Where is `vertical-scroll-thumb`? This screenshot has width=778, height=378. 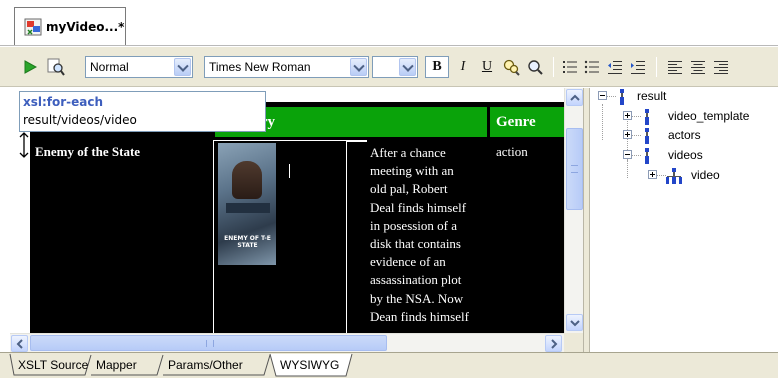
vertical-scroll-thumb is located at coordinates (574, 169).